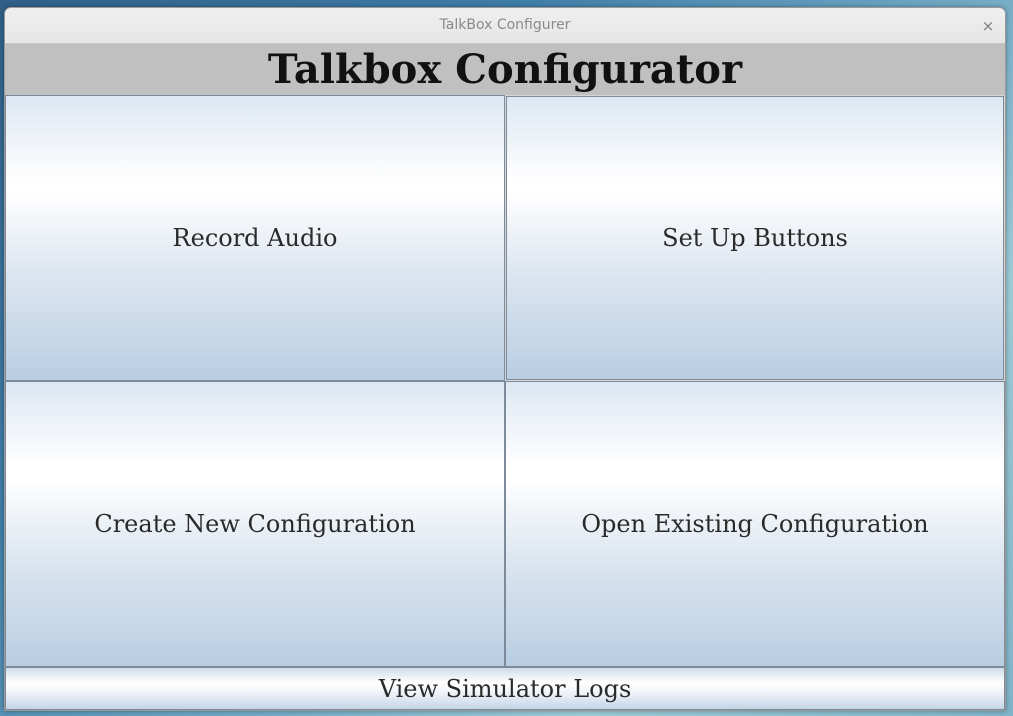  I want to click on window-title: TalkBox Configurer, so click(505, 25).